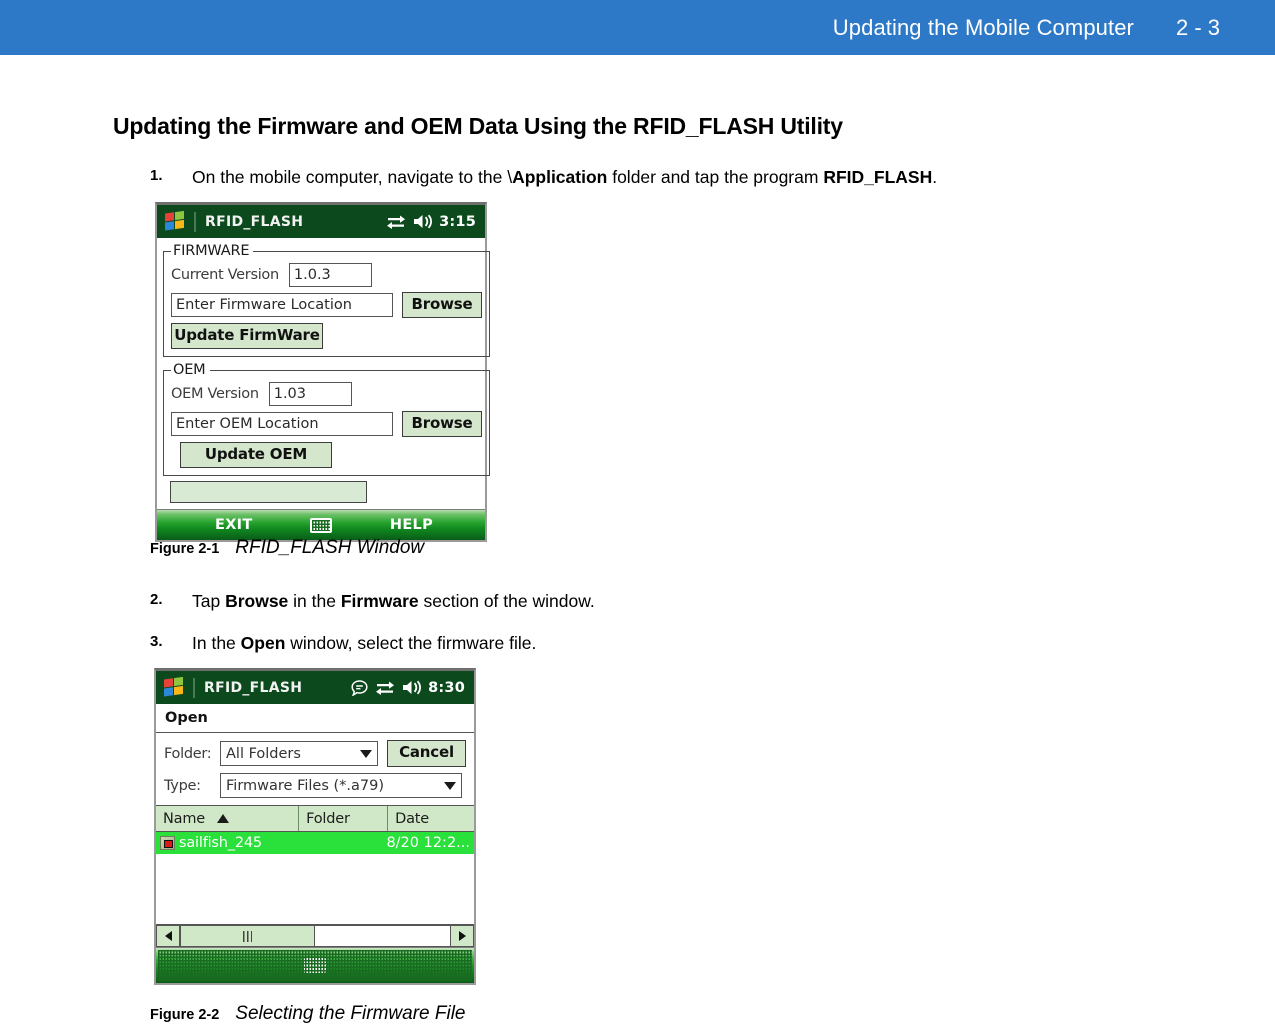  What do you see at coordinates (282, 424) in the screenshot?
I see `oem-location-input: Enter OEM Location` at bounding box center [282, 424].